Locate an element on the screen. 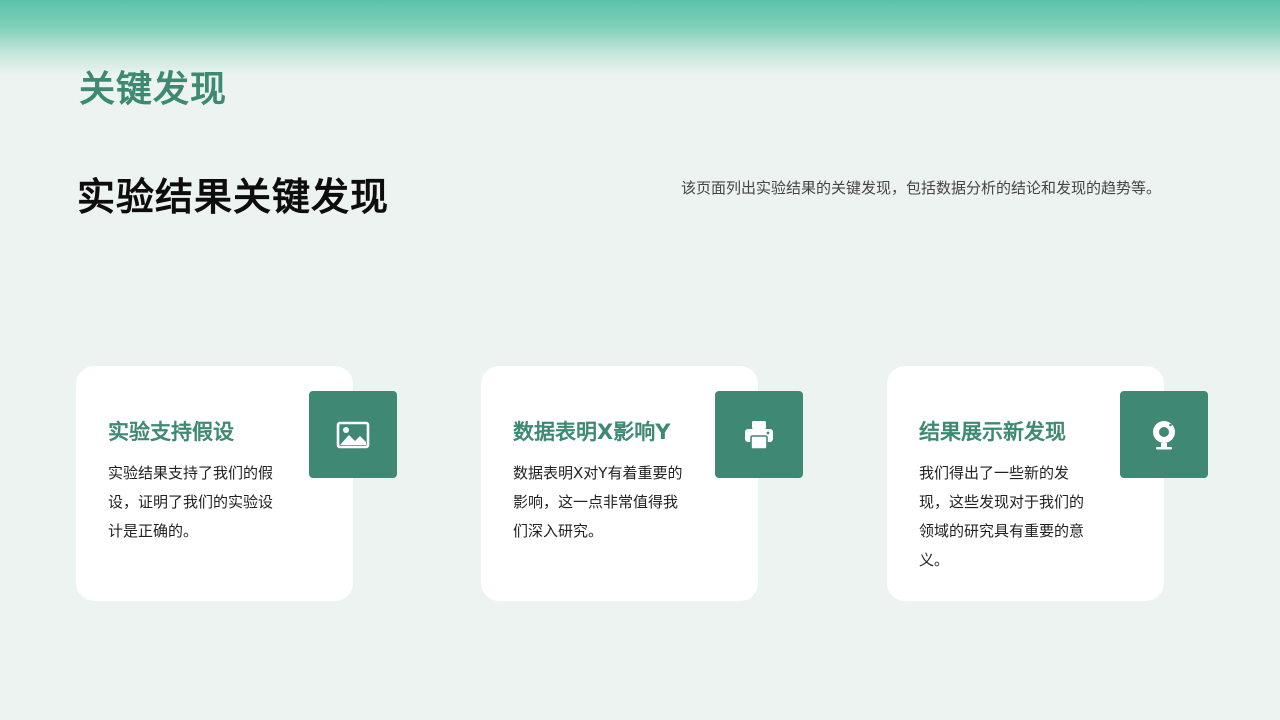 Image resolution: width=1280 pixels, height=720 pixels. slide-title: 关键发现 is located at coordinates (153, 89).